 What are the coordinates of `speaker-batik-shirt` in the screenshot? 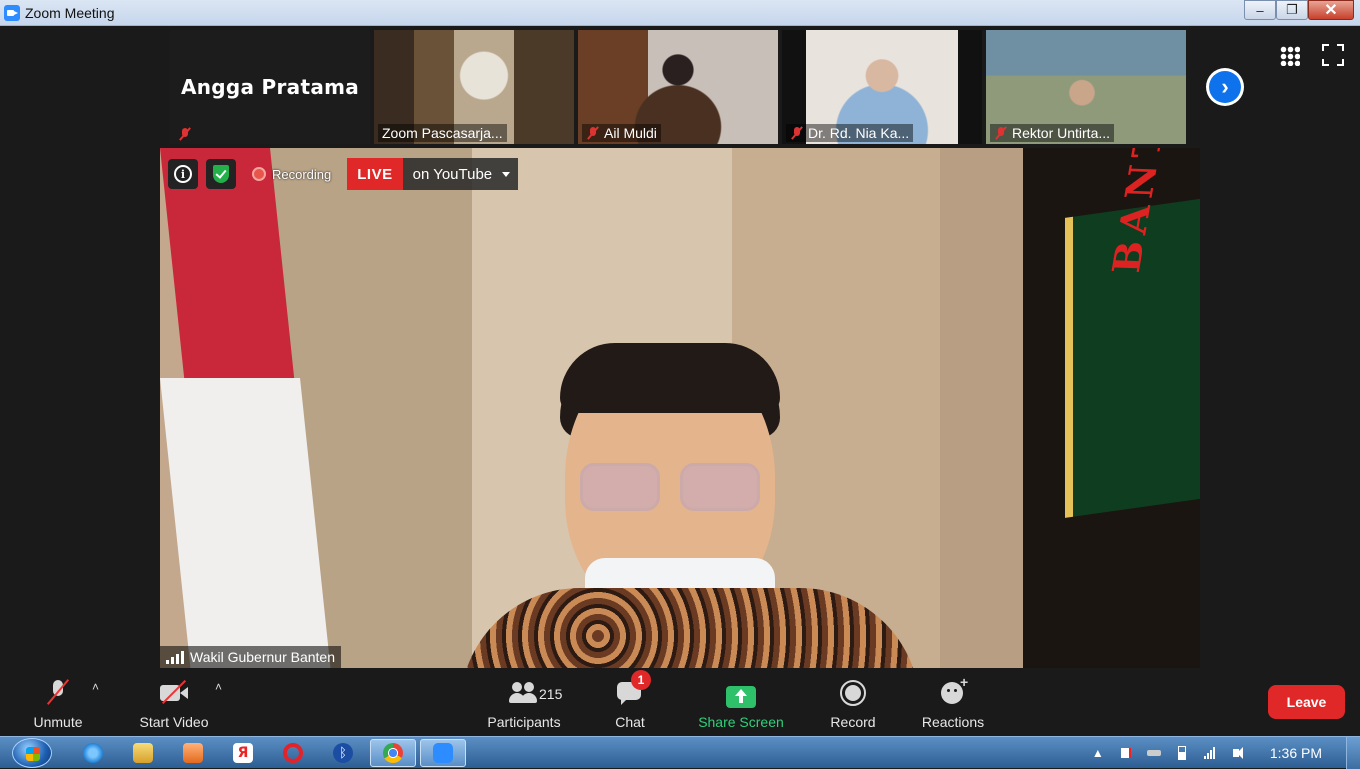 It's located at (690, 628).